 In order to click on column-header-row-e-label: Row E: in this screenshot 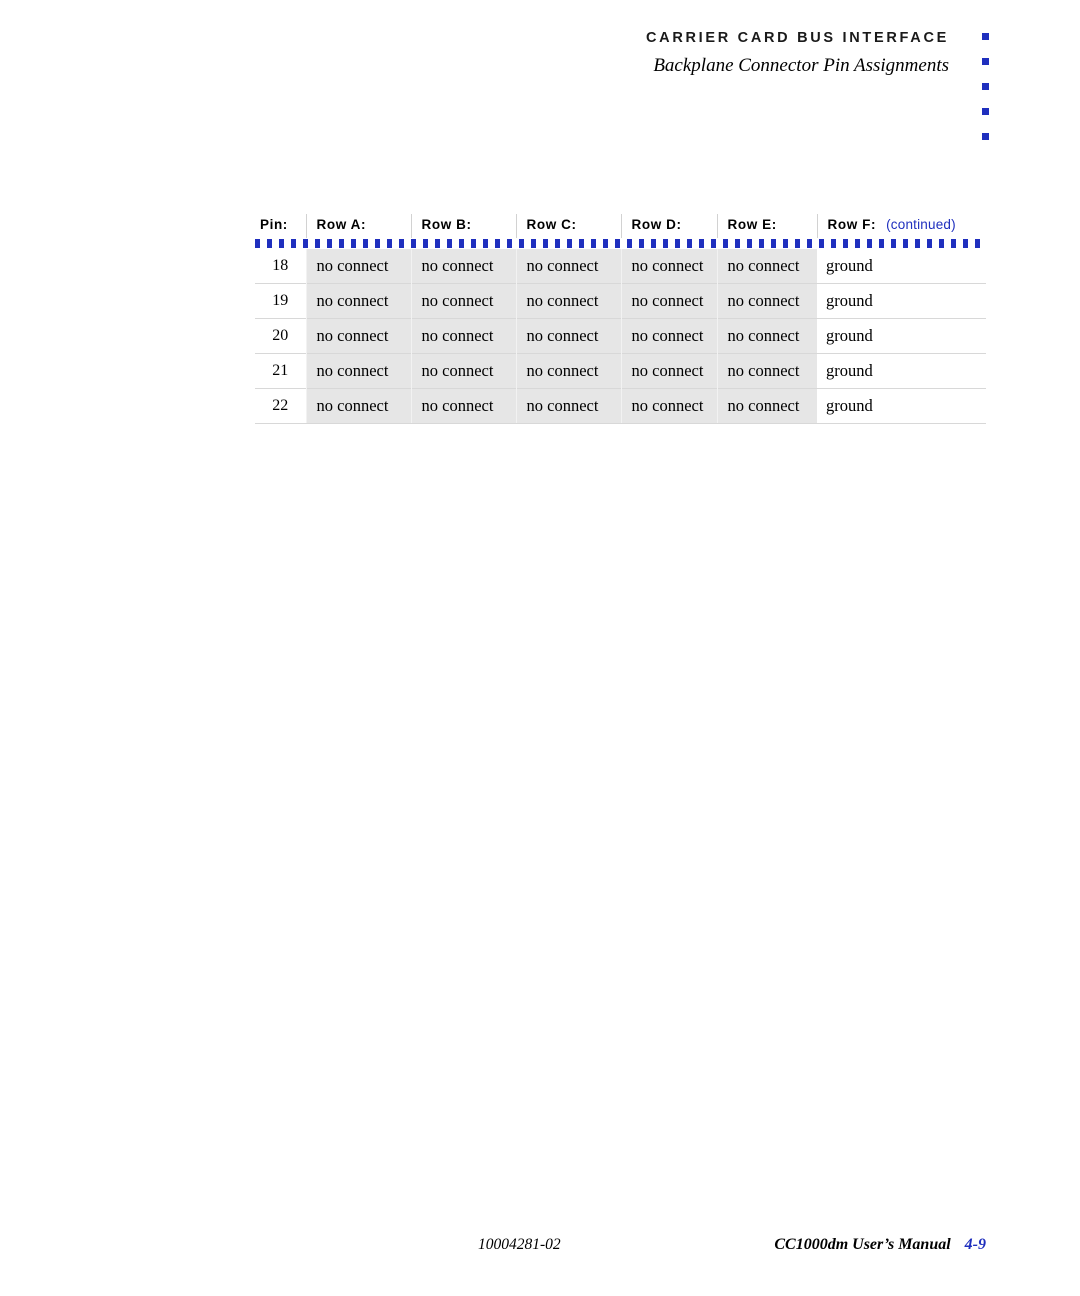, I will do `click(752, 224)`.